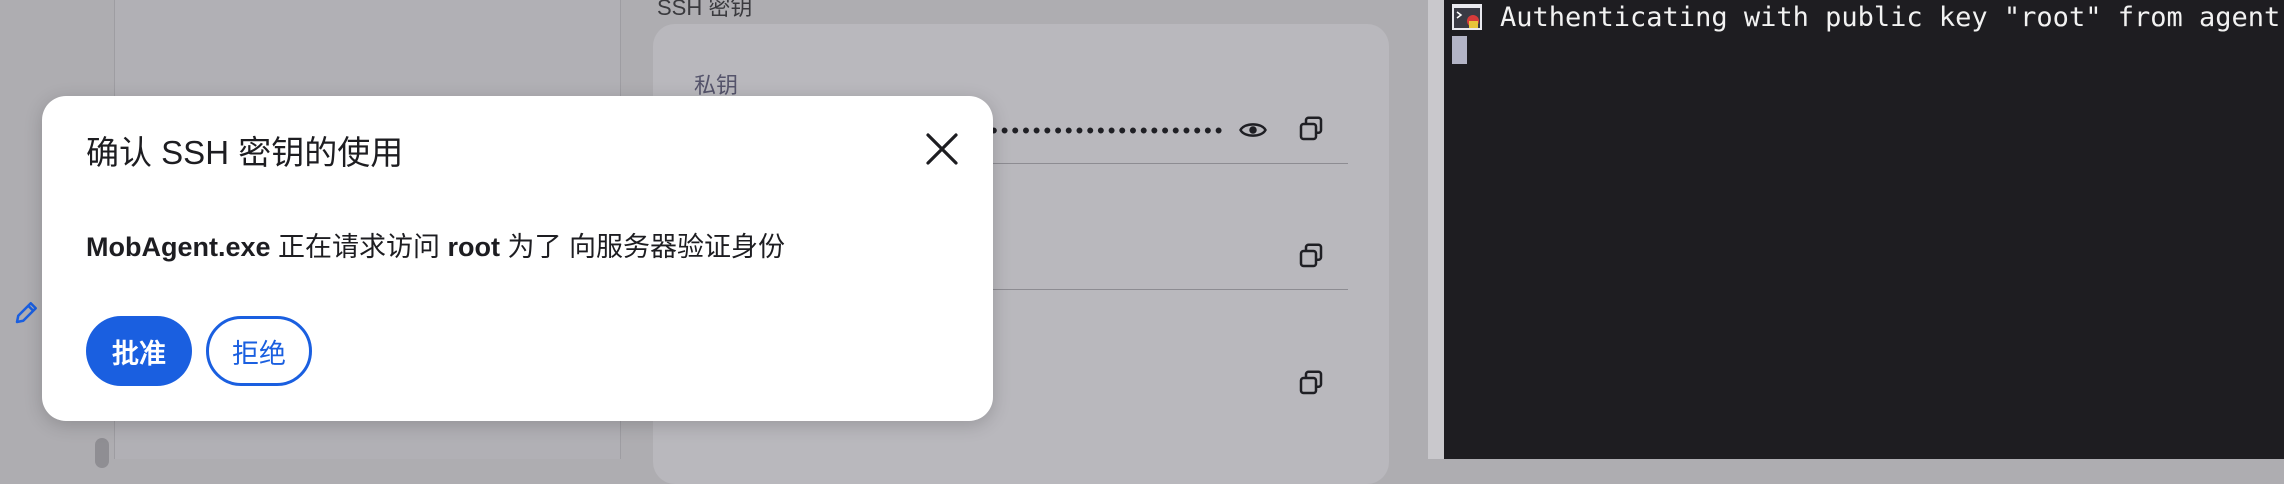  What do you see at coordinates (139, 351) in the screenshot?
I see `approve-button: 批准` at bounding box center [139, 351].